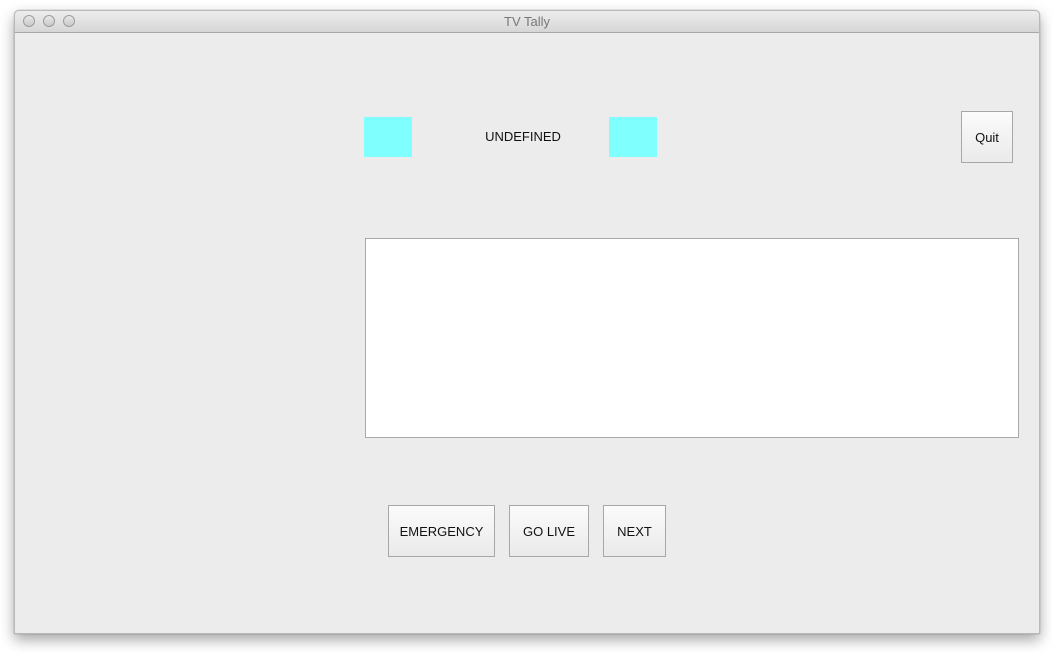 The height and width of the screenshot is (652, 1052). I want to click on title-bar: TV Tally, so click(527, 22).